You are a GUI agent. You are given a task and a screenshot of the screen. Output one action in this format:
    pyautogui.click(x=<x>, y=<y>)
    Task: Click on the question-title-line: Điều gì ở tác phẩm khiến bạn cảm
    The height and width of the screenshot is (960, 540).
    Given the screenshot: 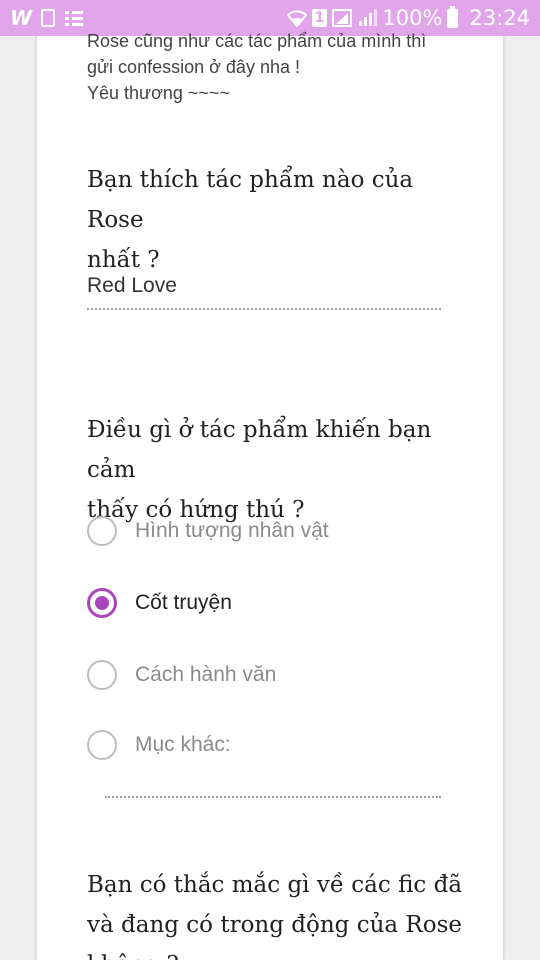 What is the action you would take?
    pyautogui.click(x=259, y=450)
    